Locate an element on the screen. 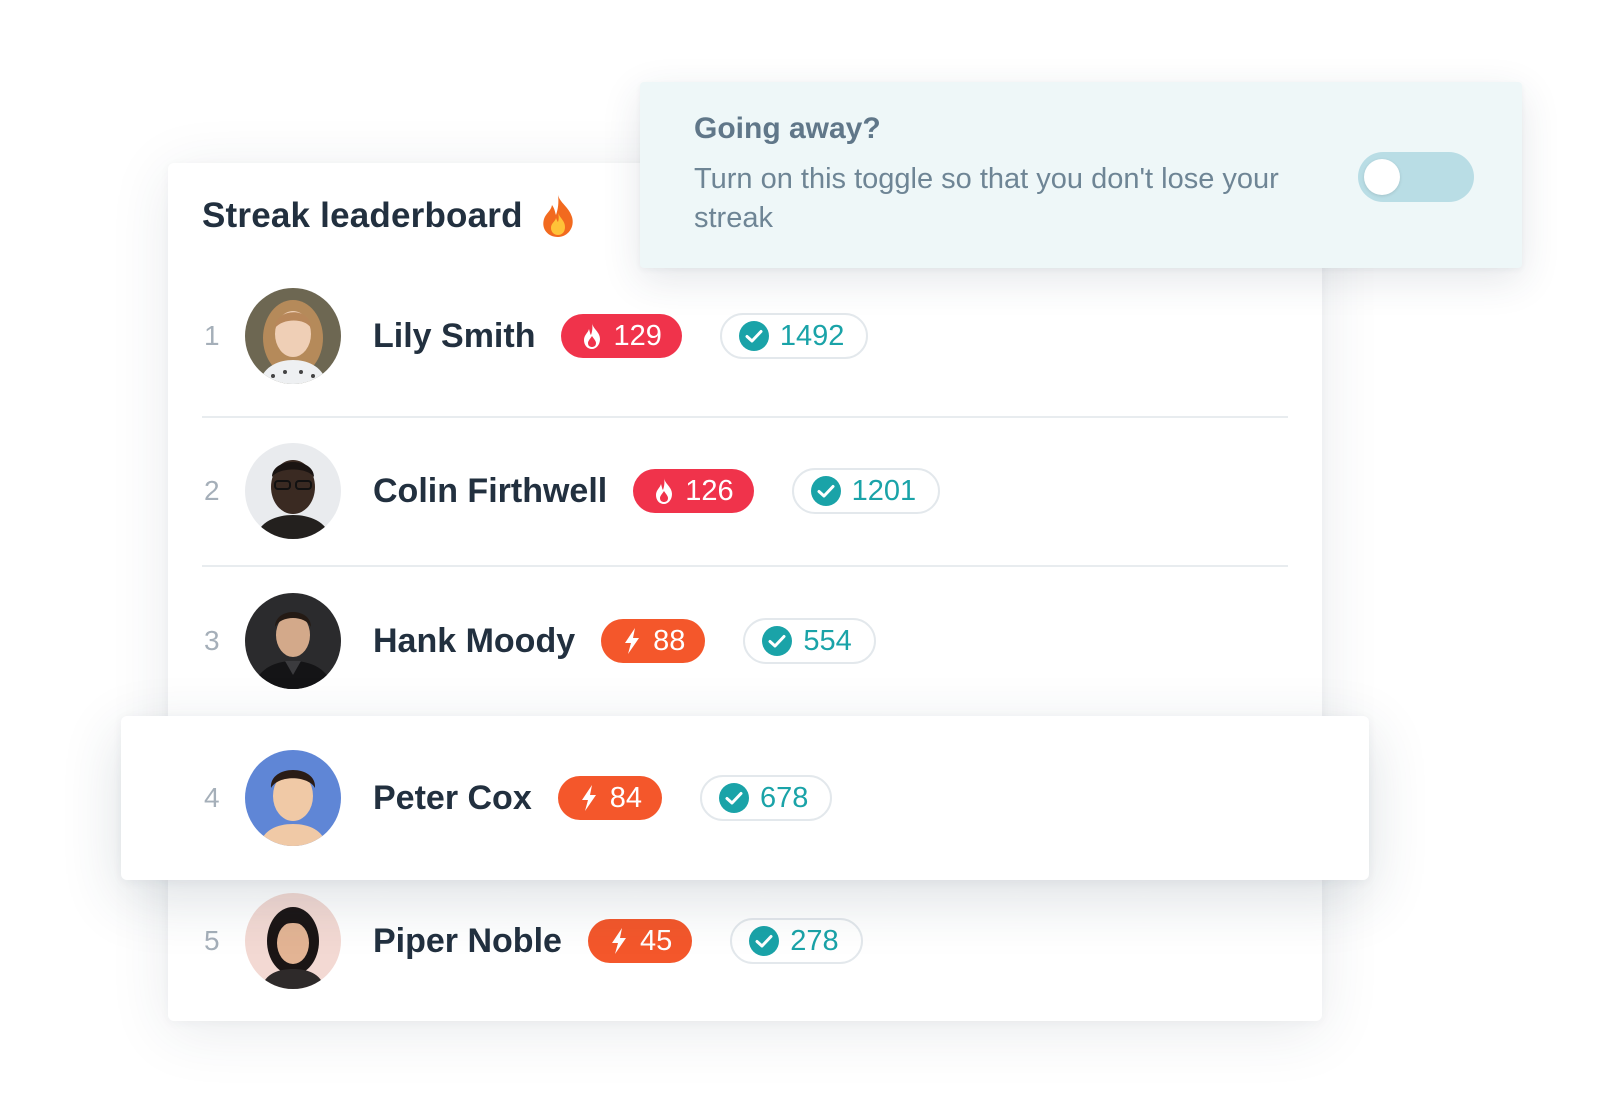 Image resolution: width=1600 pixels, height=1097 pixels. leaderboard-title: Streak leaderboard is located at coordinates (389, 216).